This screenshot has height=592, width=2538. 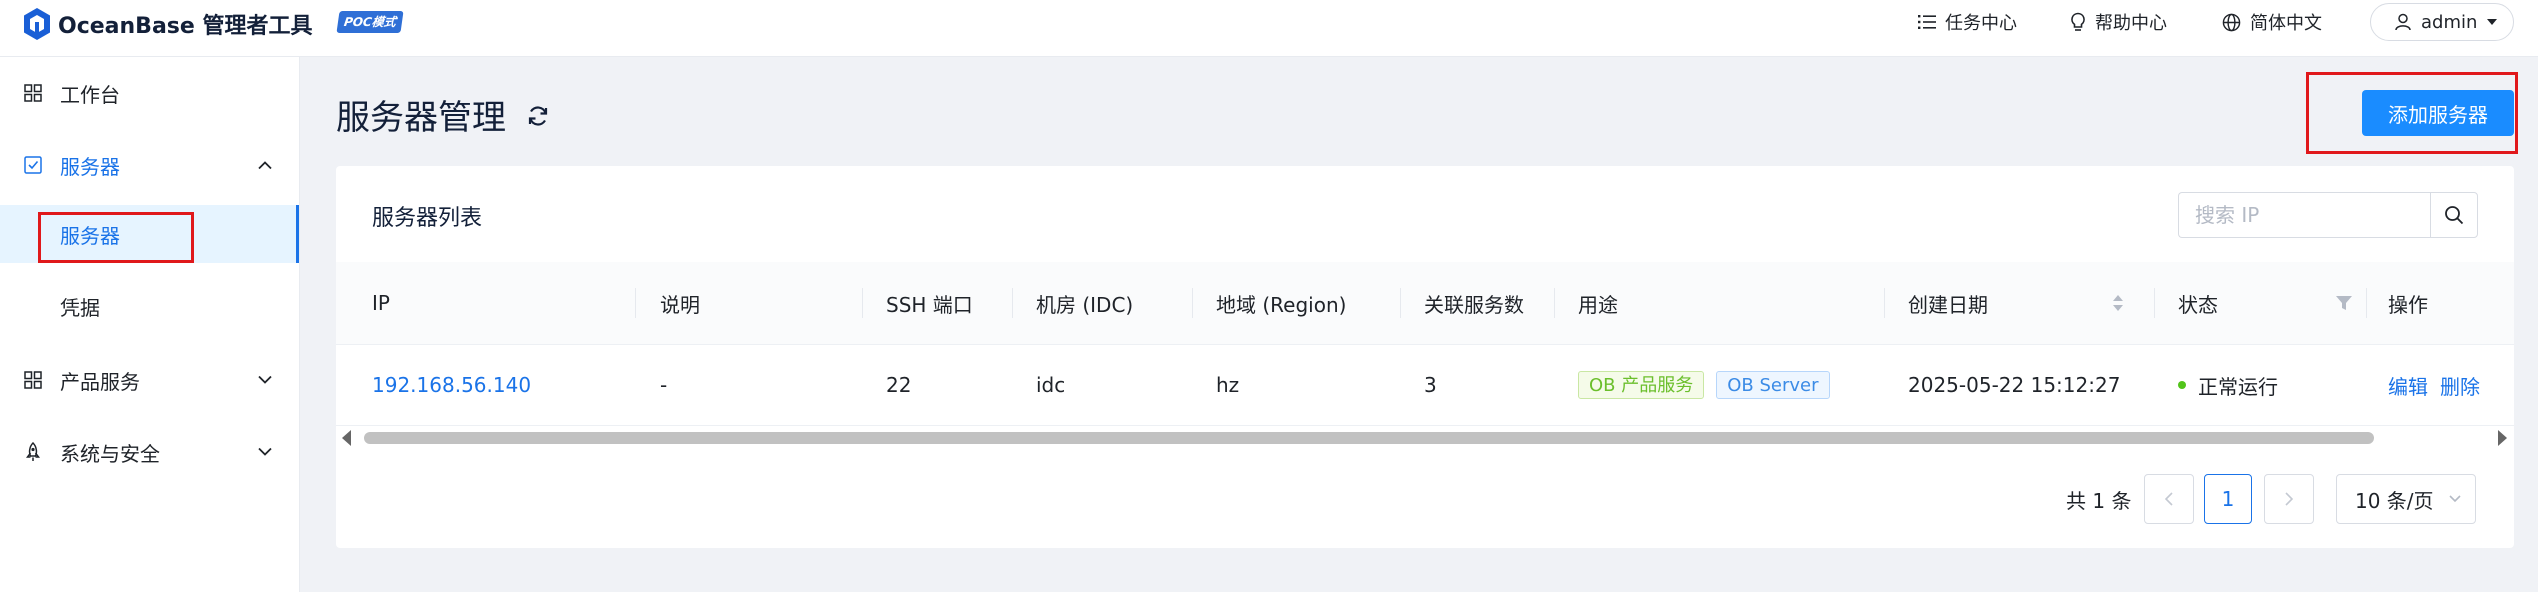 What do you see at coordinates (149, 165) in the screenshot?
I see `sidebar-group-servers: 服务器` at bounding box center [149, 165].